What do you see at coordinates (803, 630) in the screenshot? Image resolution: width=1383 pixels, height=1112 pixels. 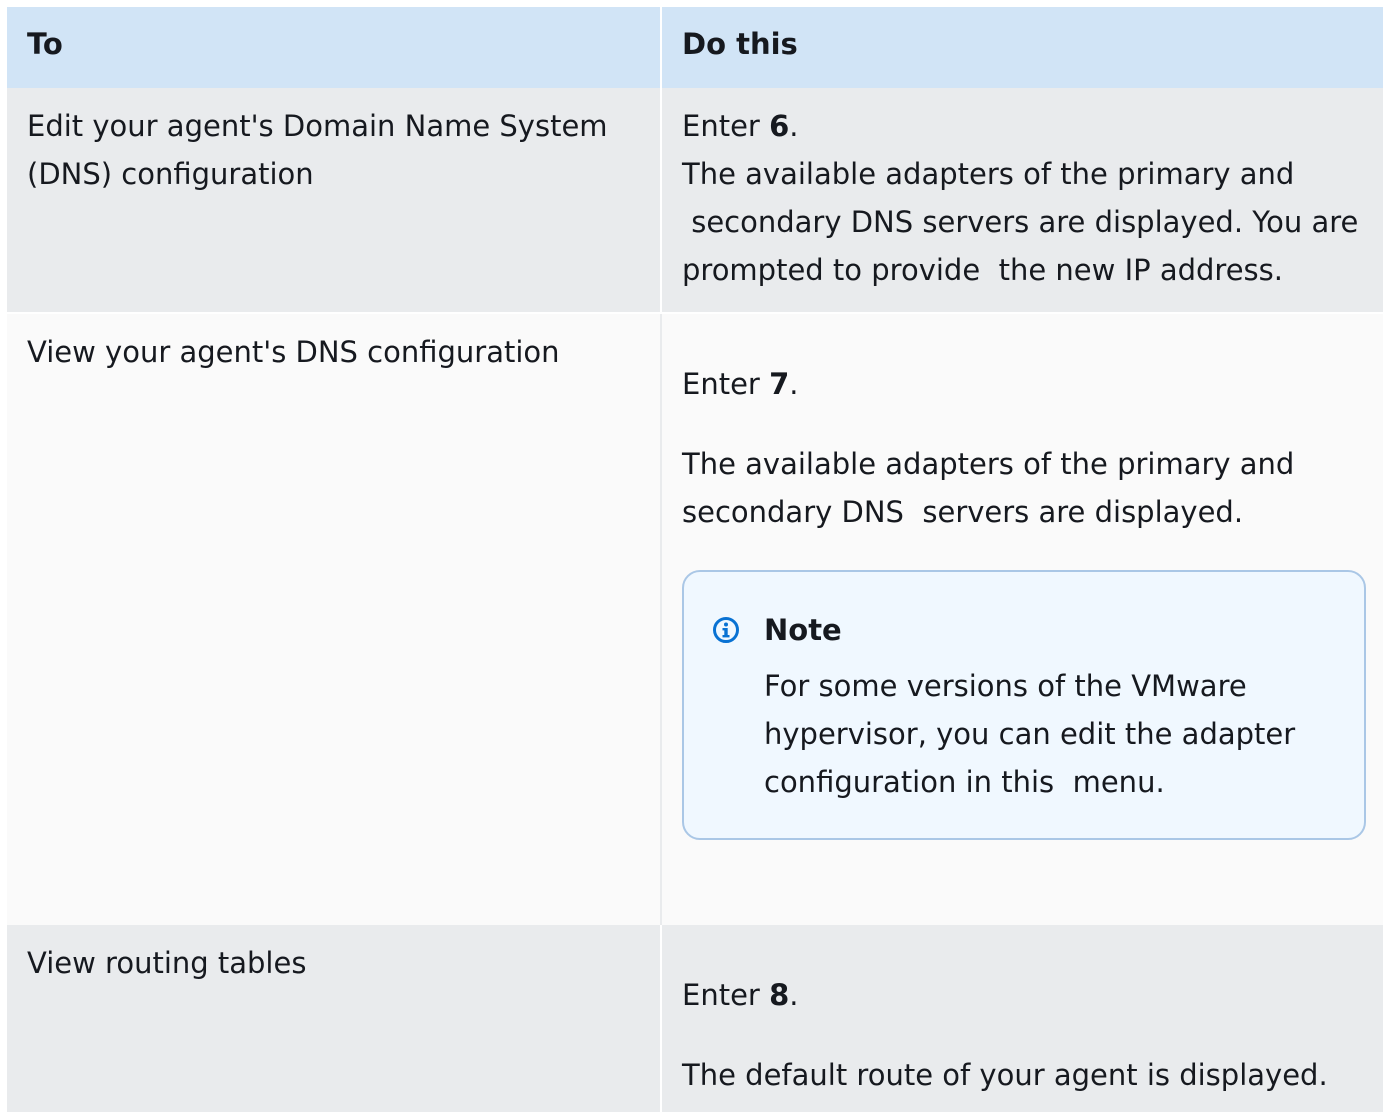 I see `note-title: Note` at bounding box center [803, 630].